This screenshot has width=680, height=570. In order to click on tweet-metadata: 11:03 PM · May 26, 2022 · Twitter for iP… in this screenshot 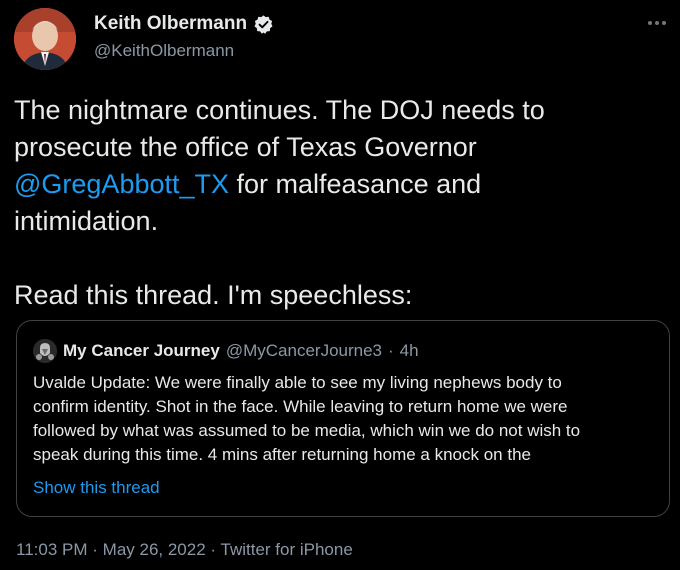, I will do `click(184, 550)`.